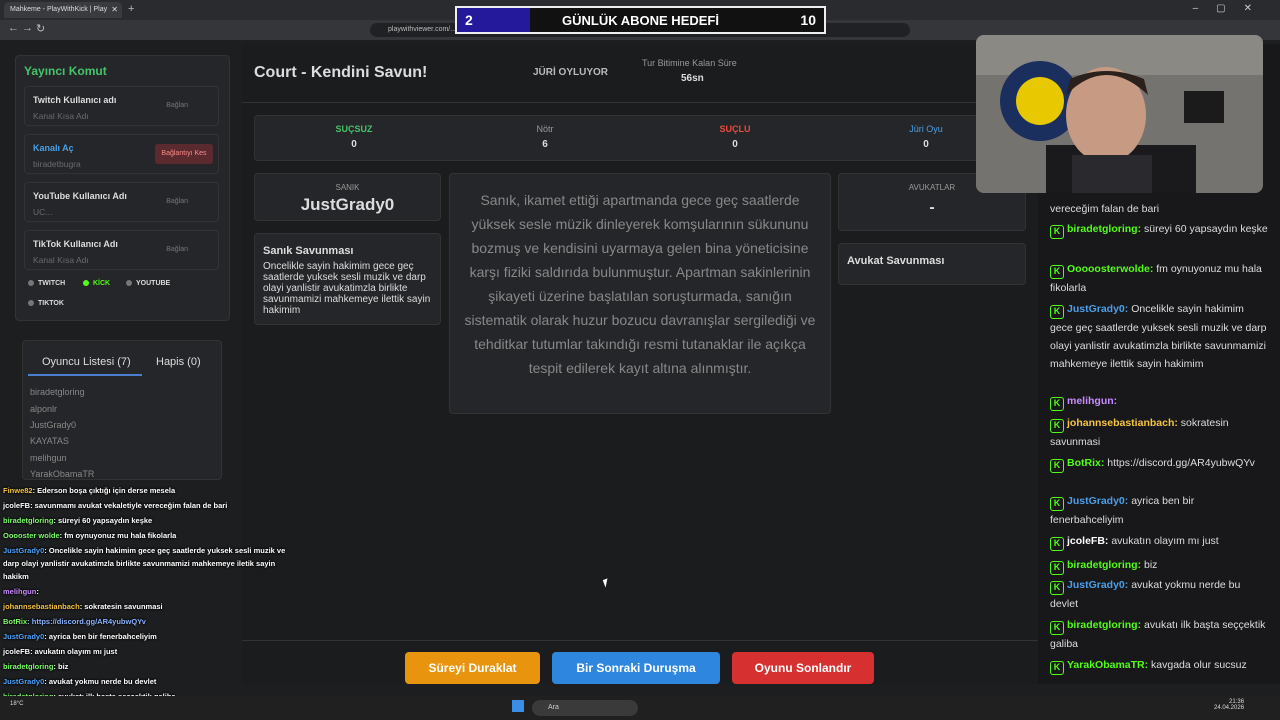 The image size is (1280, 720). Describe the element at coordinates (1107, 665) in the screenshot. I see `chat-username: YarakObamaTR:` at that location.